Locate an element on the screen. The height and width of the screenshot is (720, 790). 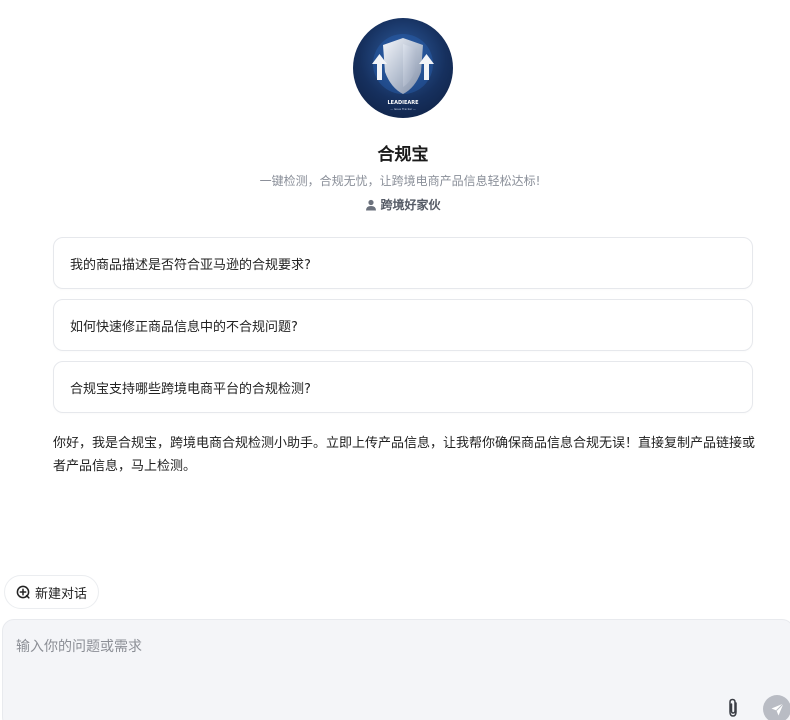
message-composer is located at coordinates (396, 669).